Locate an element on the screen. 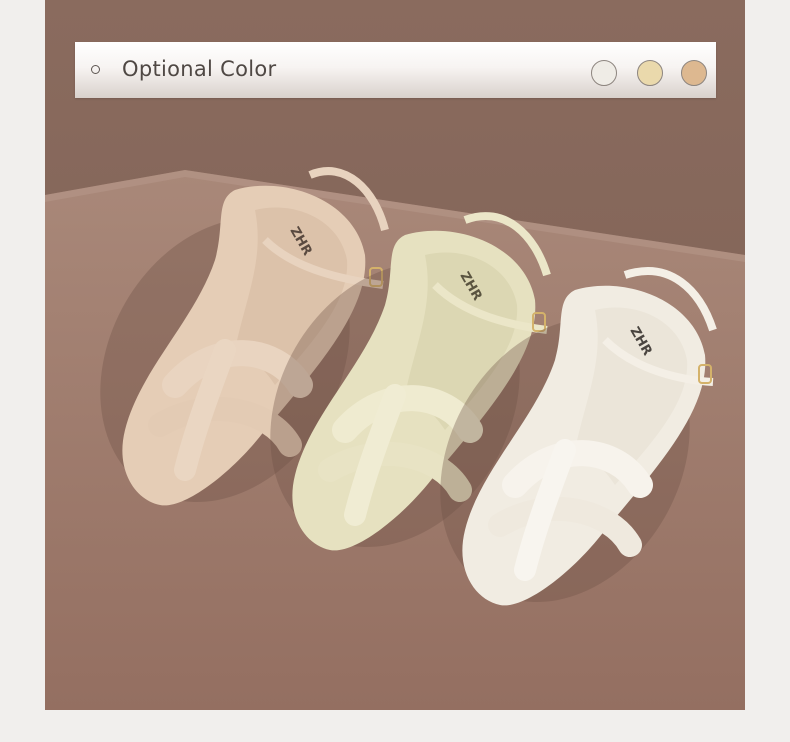 The width and height of the screenshot is (790, 742). bullet-circle-icon is located at coordinates (95, 69).